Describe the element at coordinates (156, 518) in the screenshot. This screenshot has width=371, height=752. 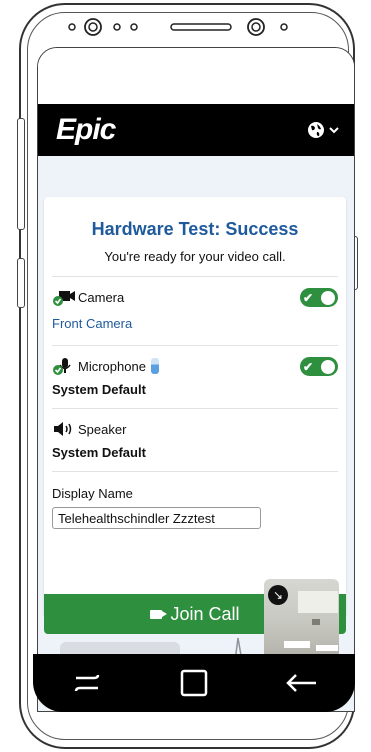
I see `display-name-input` at that location.